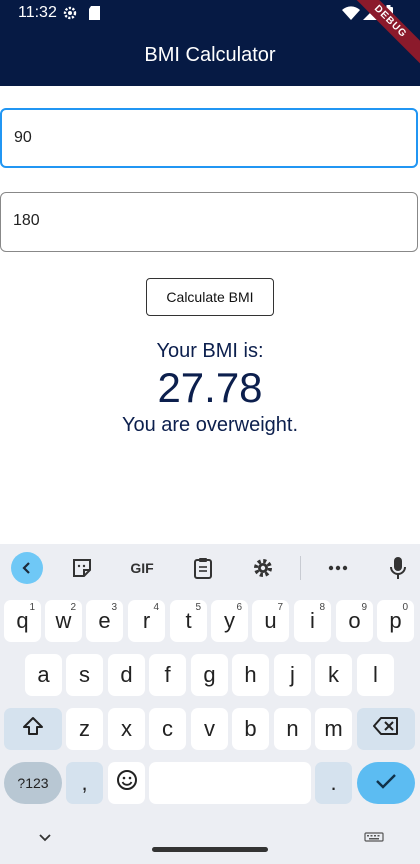  I want to click on key-k: k, so click(333, 675).